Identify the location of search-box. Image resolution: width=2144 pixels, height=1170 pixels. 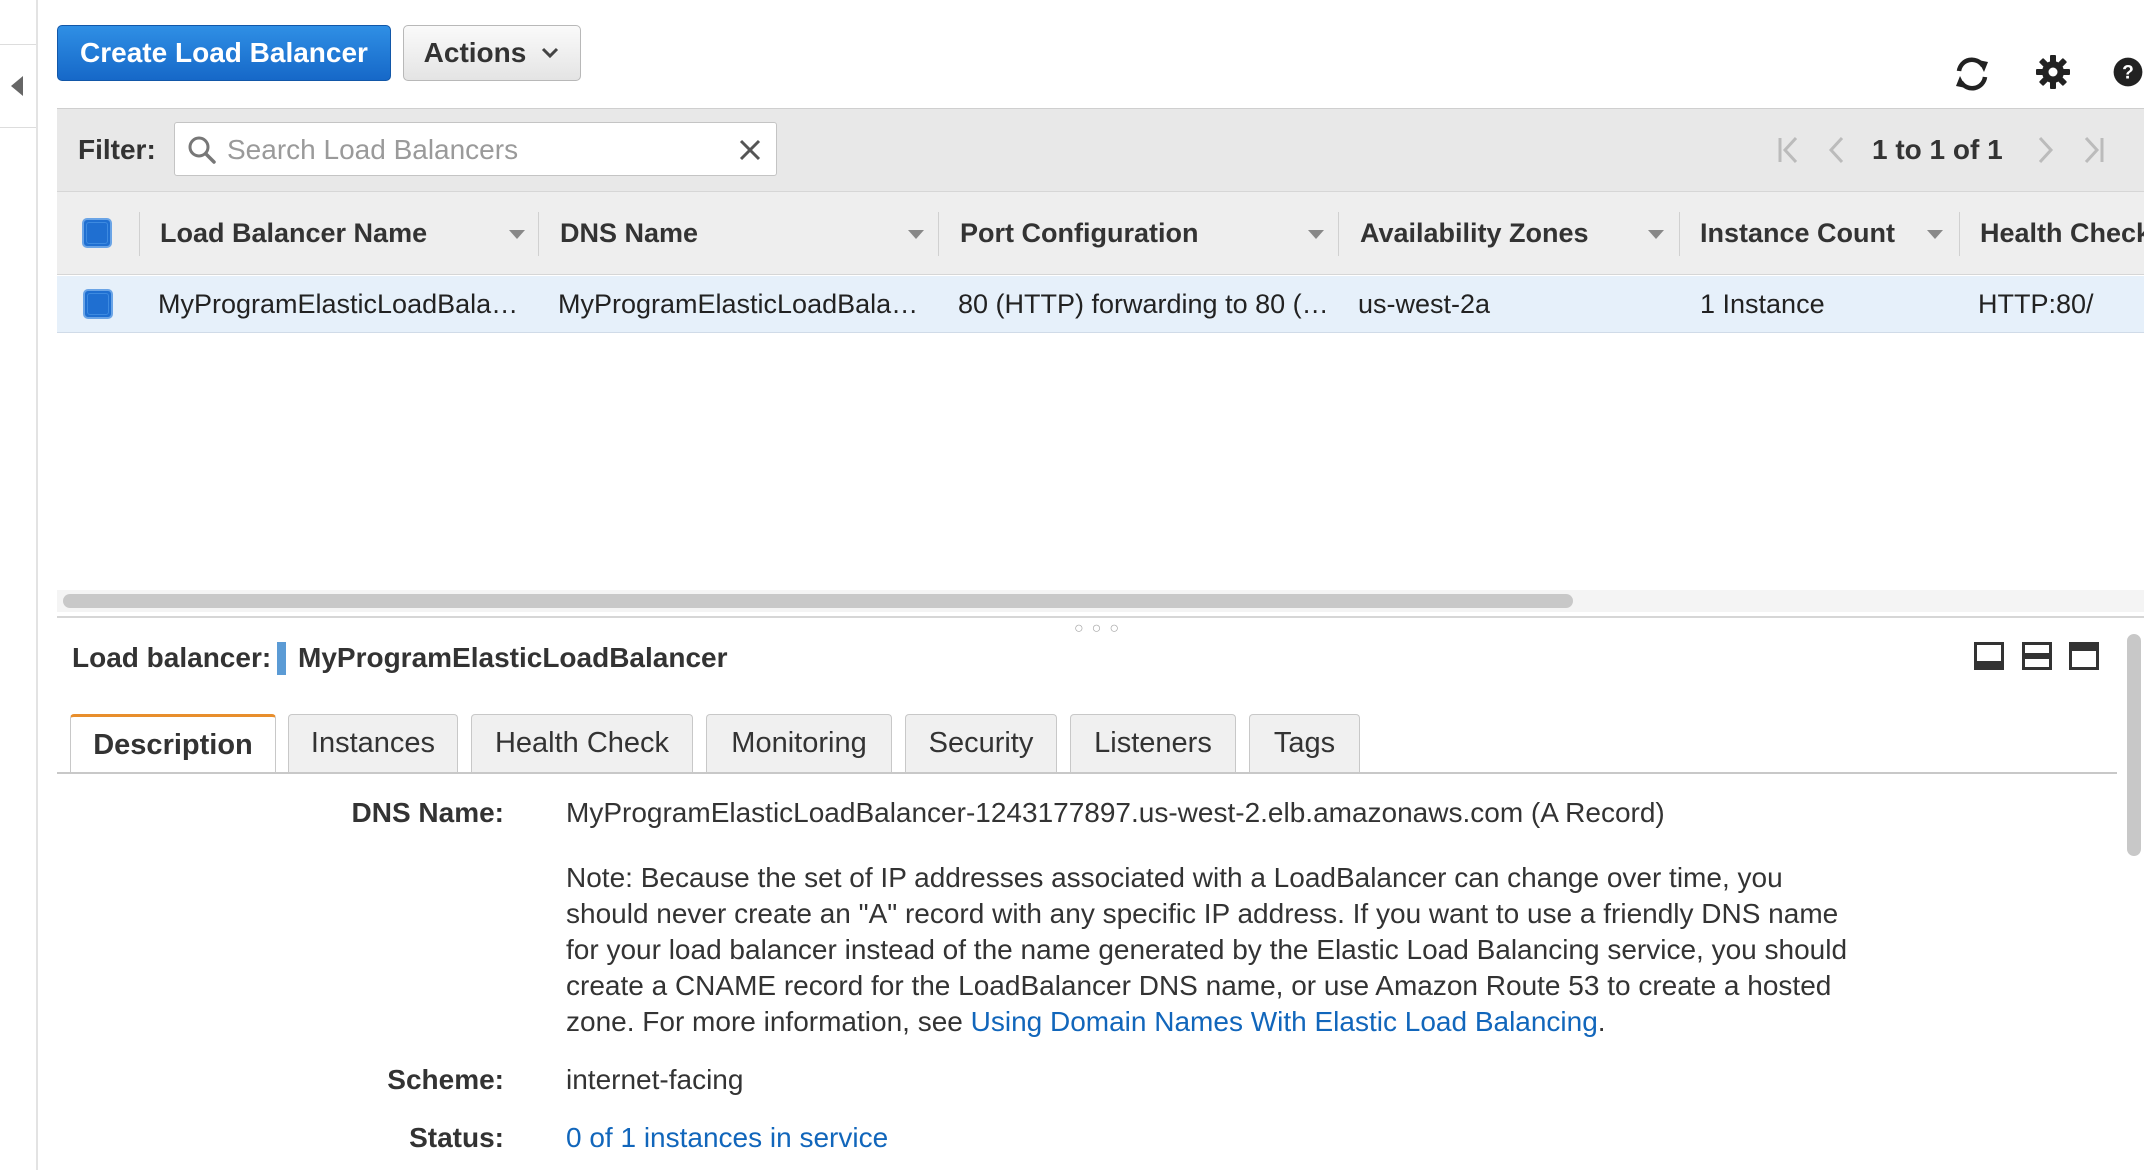
(475, 149).